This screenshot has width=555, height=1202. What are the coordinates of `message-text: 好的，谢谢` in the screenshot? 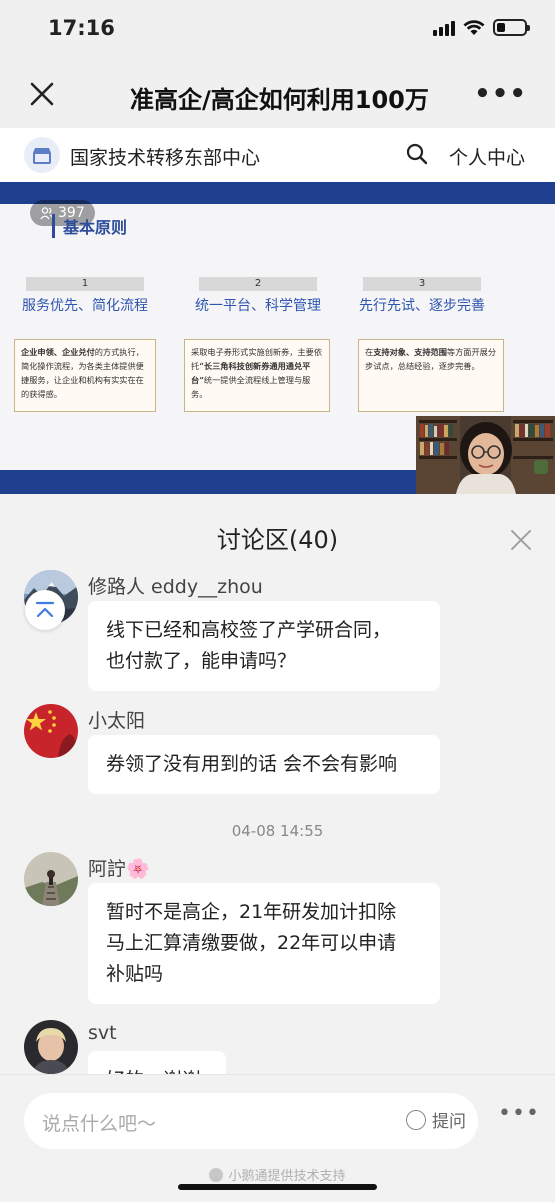 It's located at (157, 1069).